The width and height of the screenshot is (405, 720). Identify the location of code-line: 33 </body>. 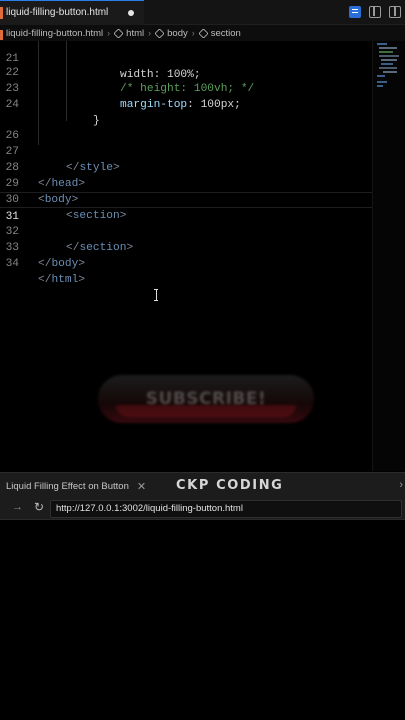
(186, 247).